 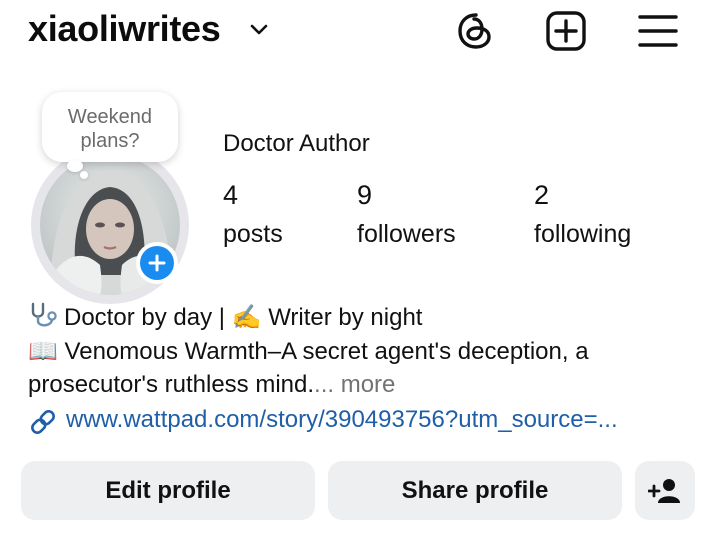 I want to click on bio-line1-text: Doctor by day | ✍️ Writer by night, so click(x=243, y=317).